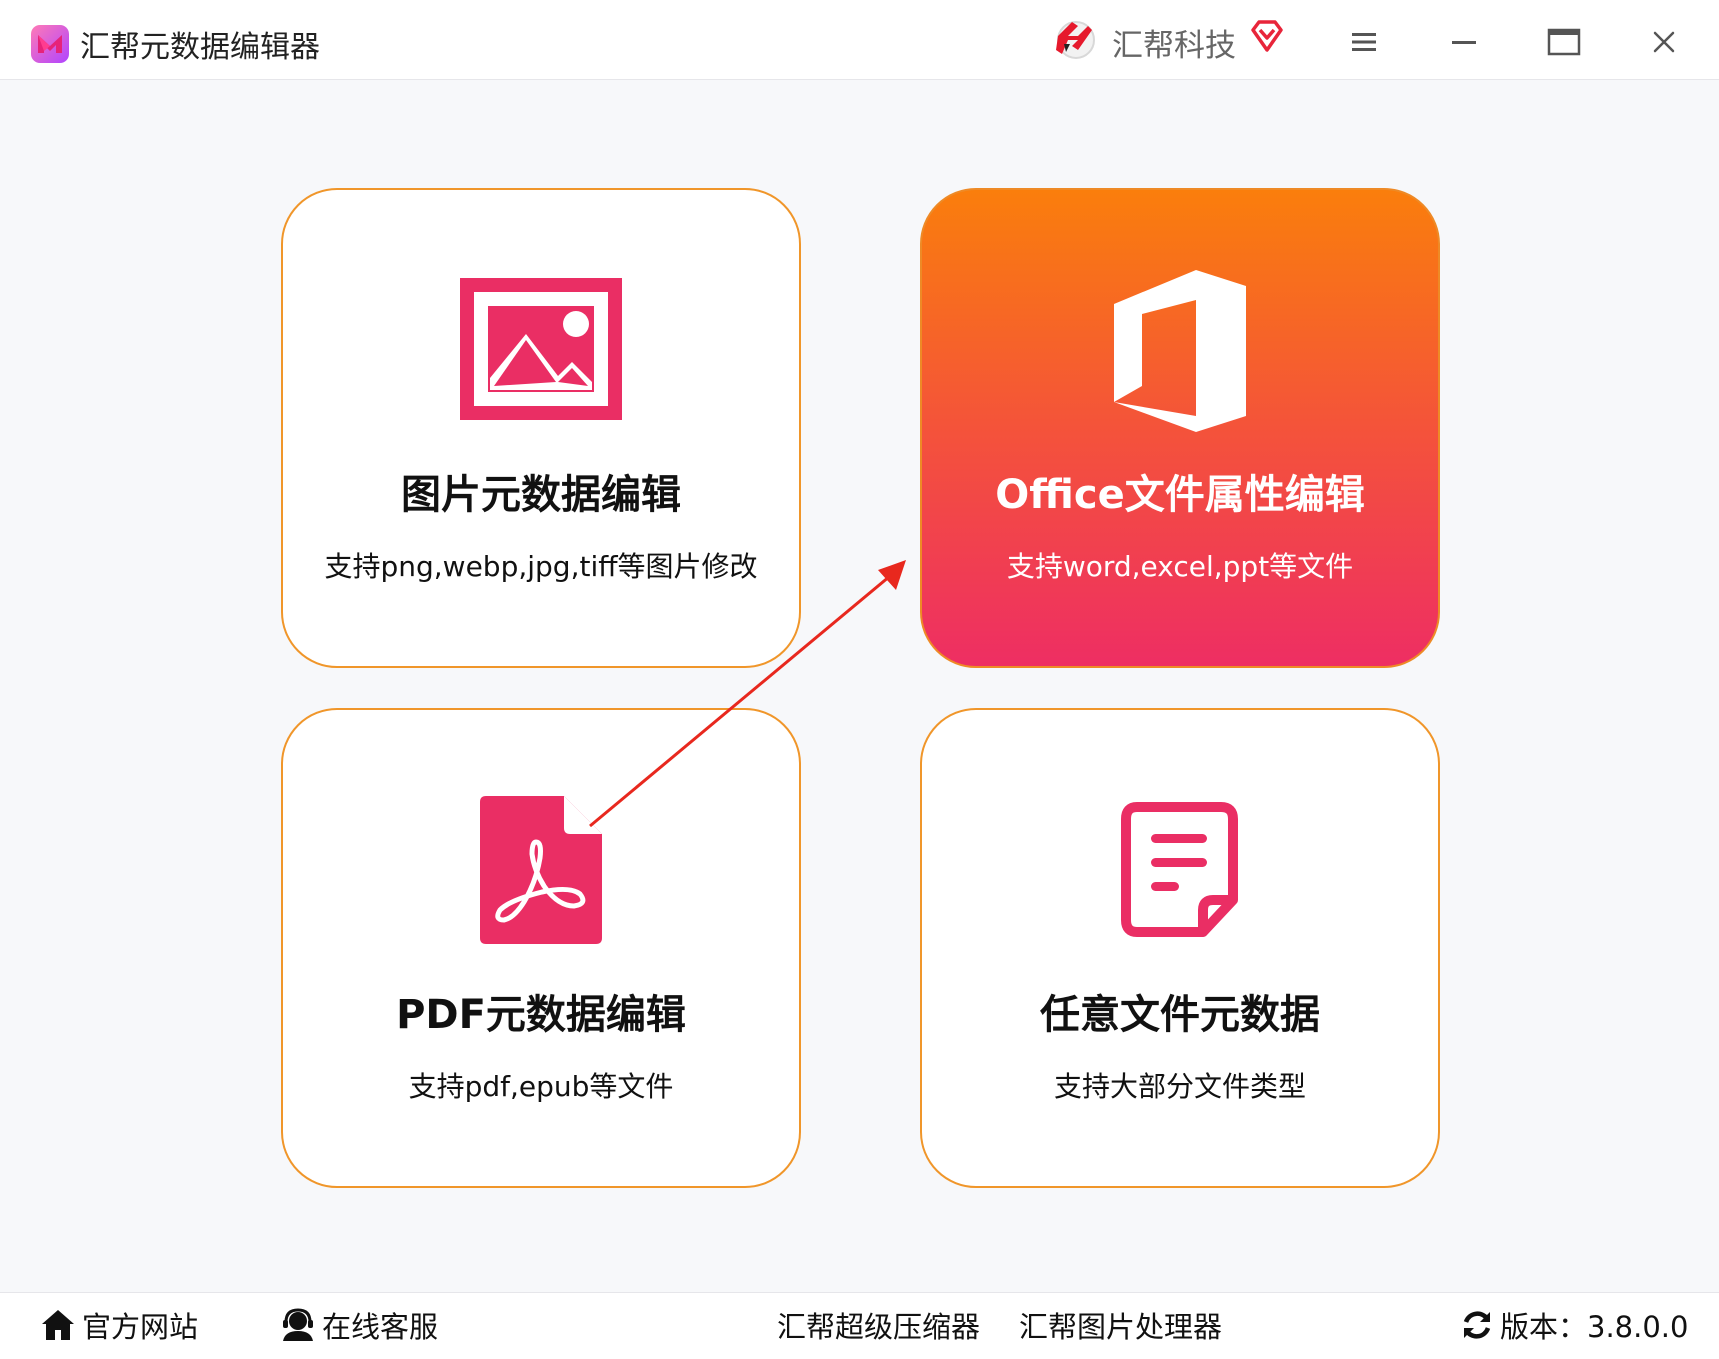 The width and height of the screenshot is (1719, 1359). Describe the element at coordinates (58, 1325) in the screenshot. I see `home-icon` at that location.